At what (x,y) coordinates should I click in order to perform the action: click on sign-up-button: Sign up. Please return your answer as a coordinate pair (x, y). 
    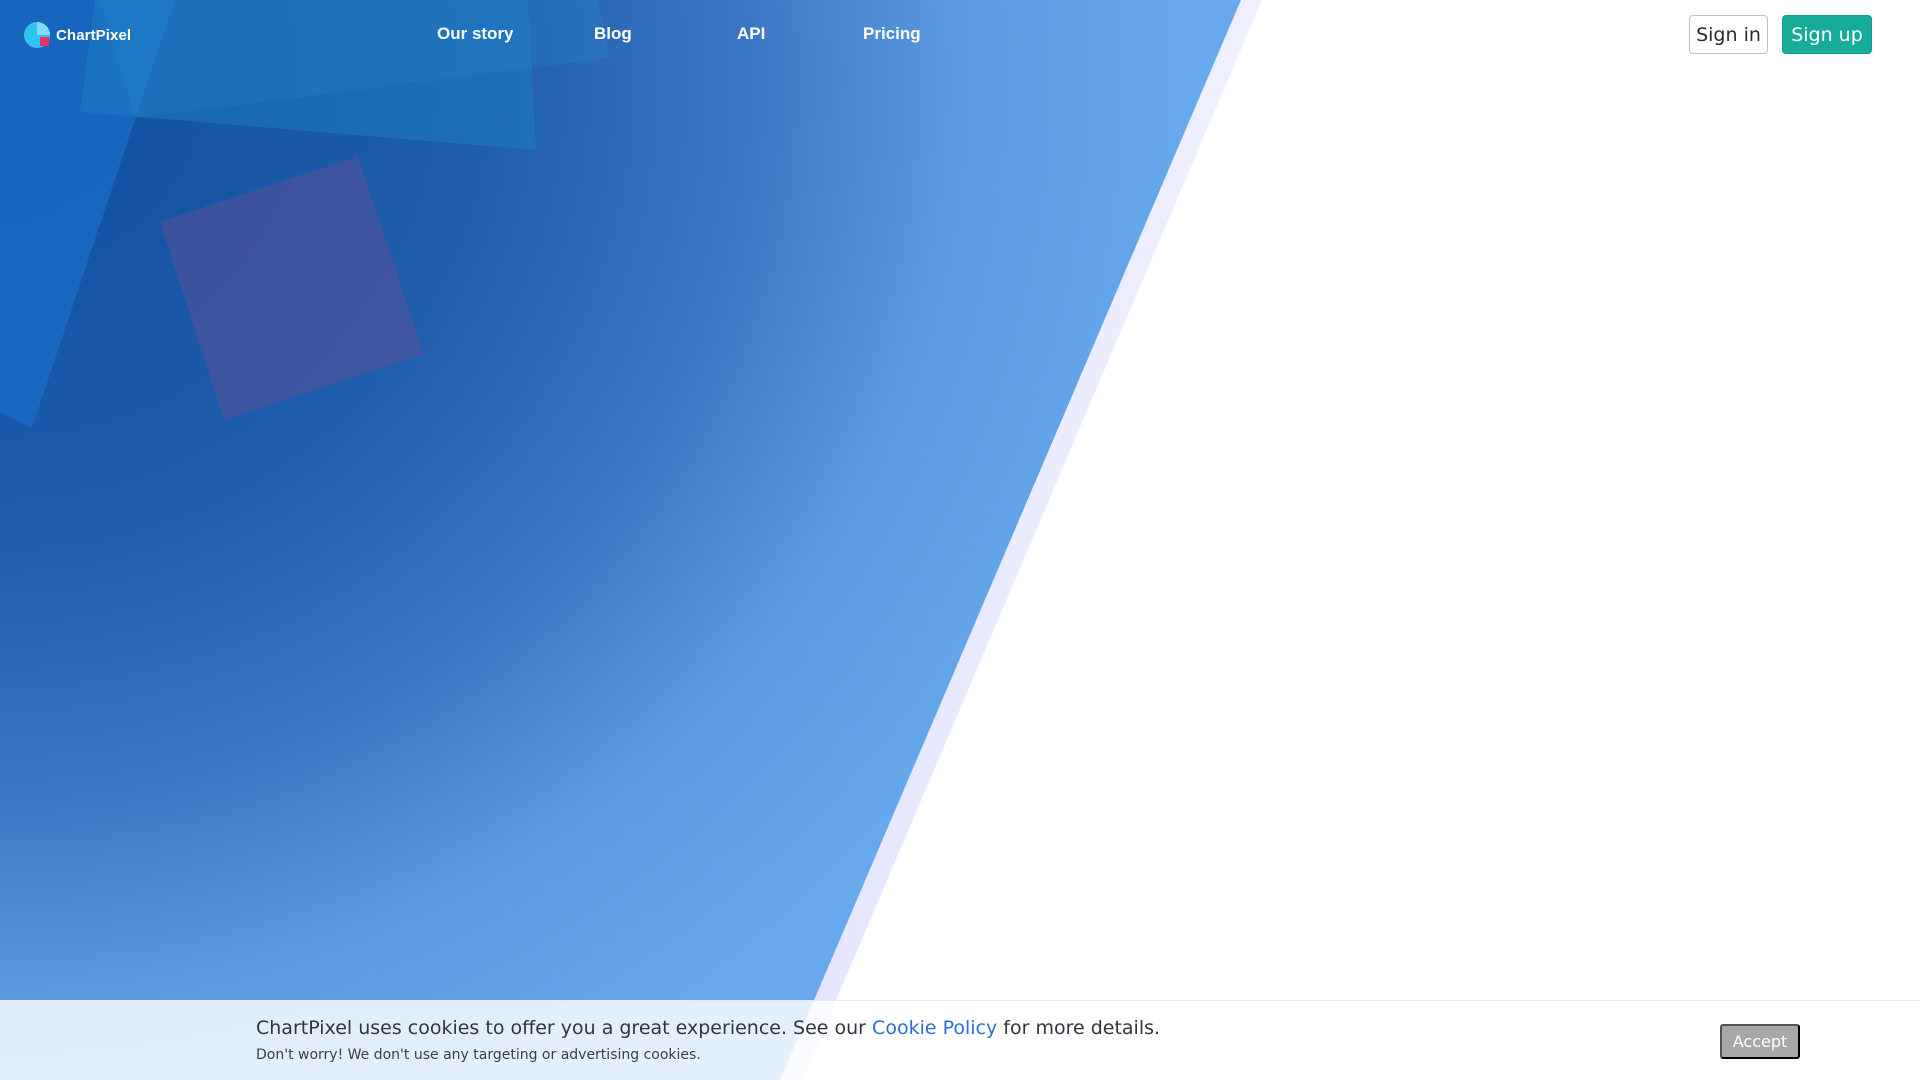
    Looking at the image, I should click on (1827, 34).